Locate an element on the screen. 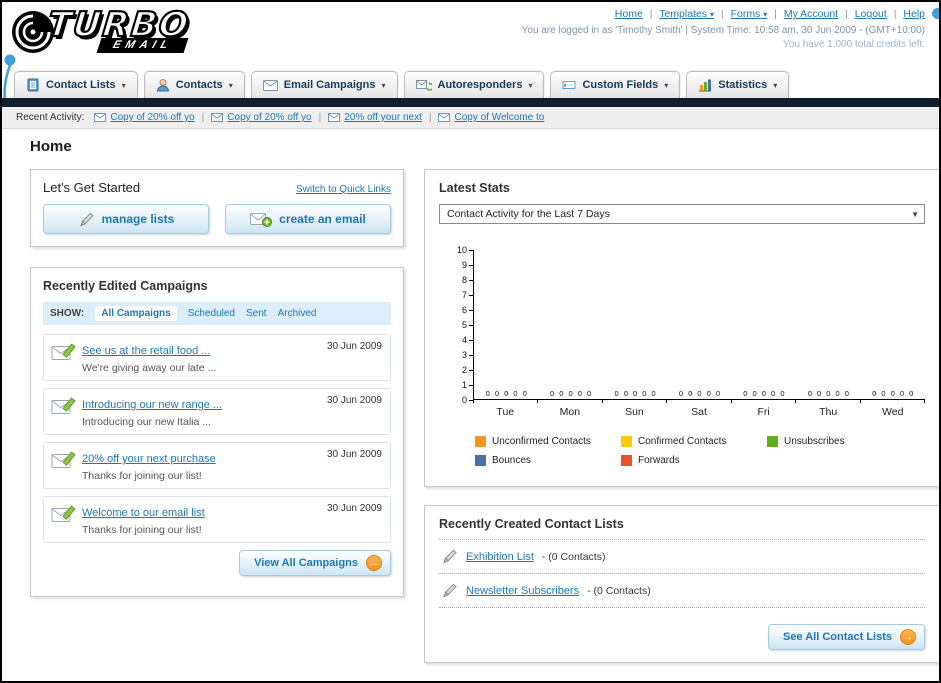  nav-tab-contact-lists: Contact Lists ▾ is located at coordinates (76, 84).